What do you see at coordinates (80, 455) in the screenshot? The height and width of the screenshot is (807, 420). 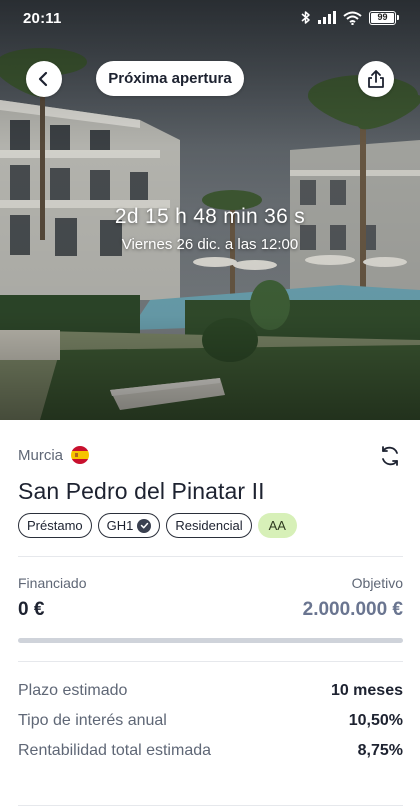 I see `spain-flag-icon` at bounding box center [80, 455].